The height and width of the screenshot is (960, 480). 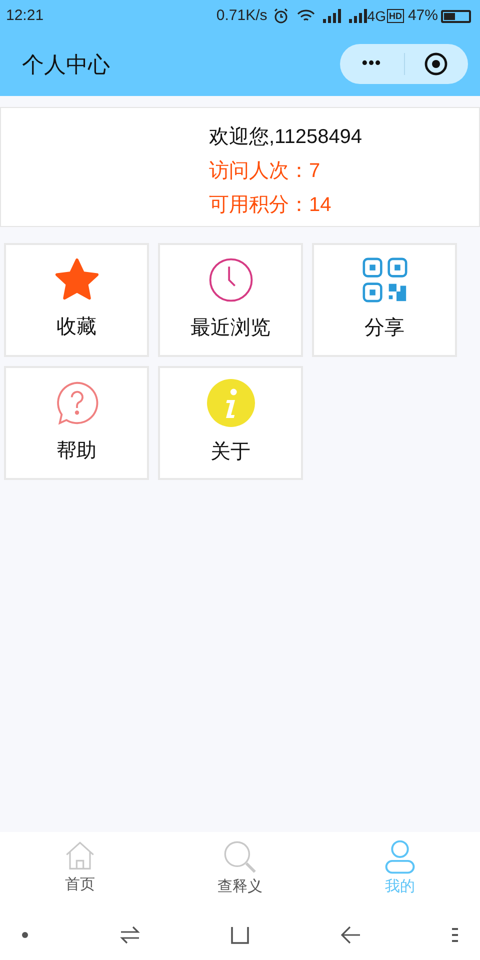 I want to click on back-arrow-icon, so click(x=350, y=935).